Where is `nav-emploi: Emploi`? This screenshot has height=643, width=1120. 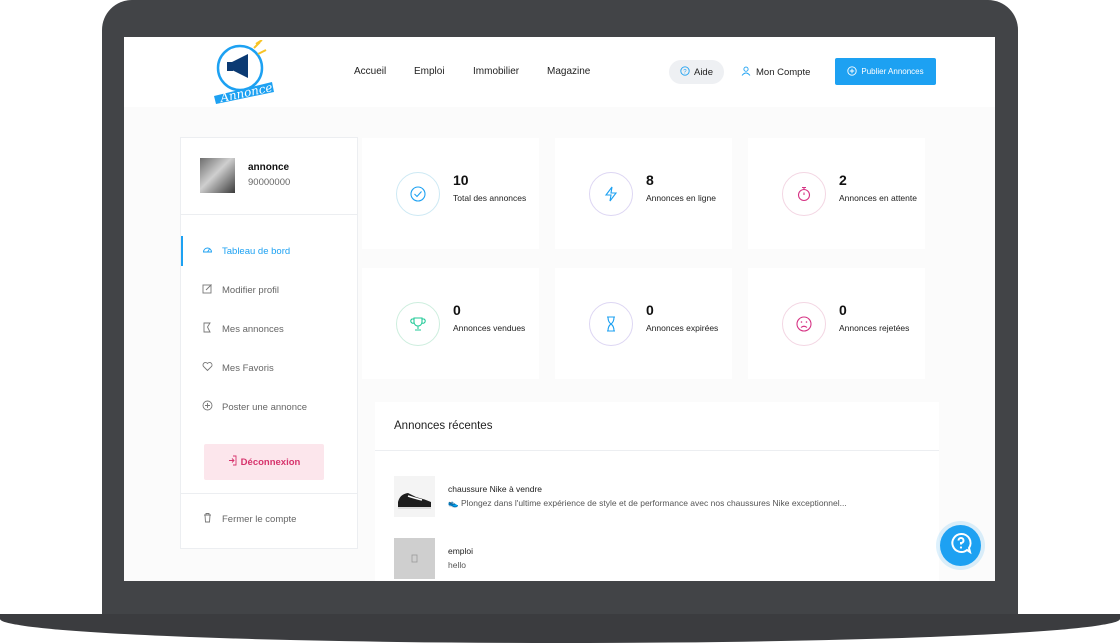 nav-emploi: Emploi is located at coordinates (429, 71).